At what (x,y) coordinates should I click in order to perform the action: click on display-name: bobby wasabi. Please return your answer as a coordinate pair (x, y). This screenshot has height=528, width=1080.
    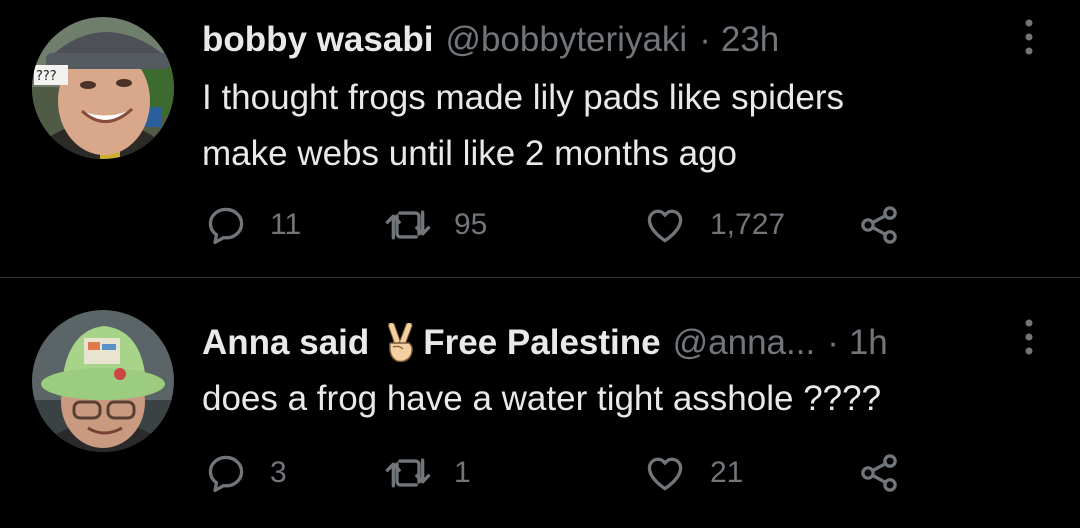
    Looking at the image, I should click on (317, 40).